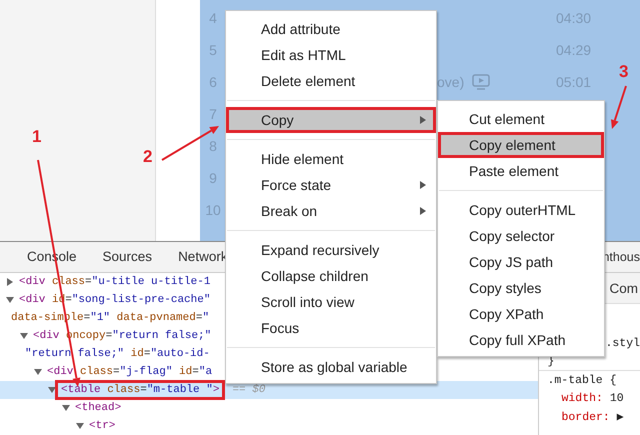 The height and width of the screenshot is (435, 640). I want to click on menu-item: Break on, so click(331, 211).